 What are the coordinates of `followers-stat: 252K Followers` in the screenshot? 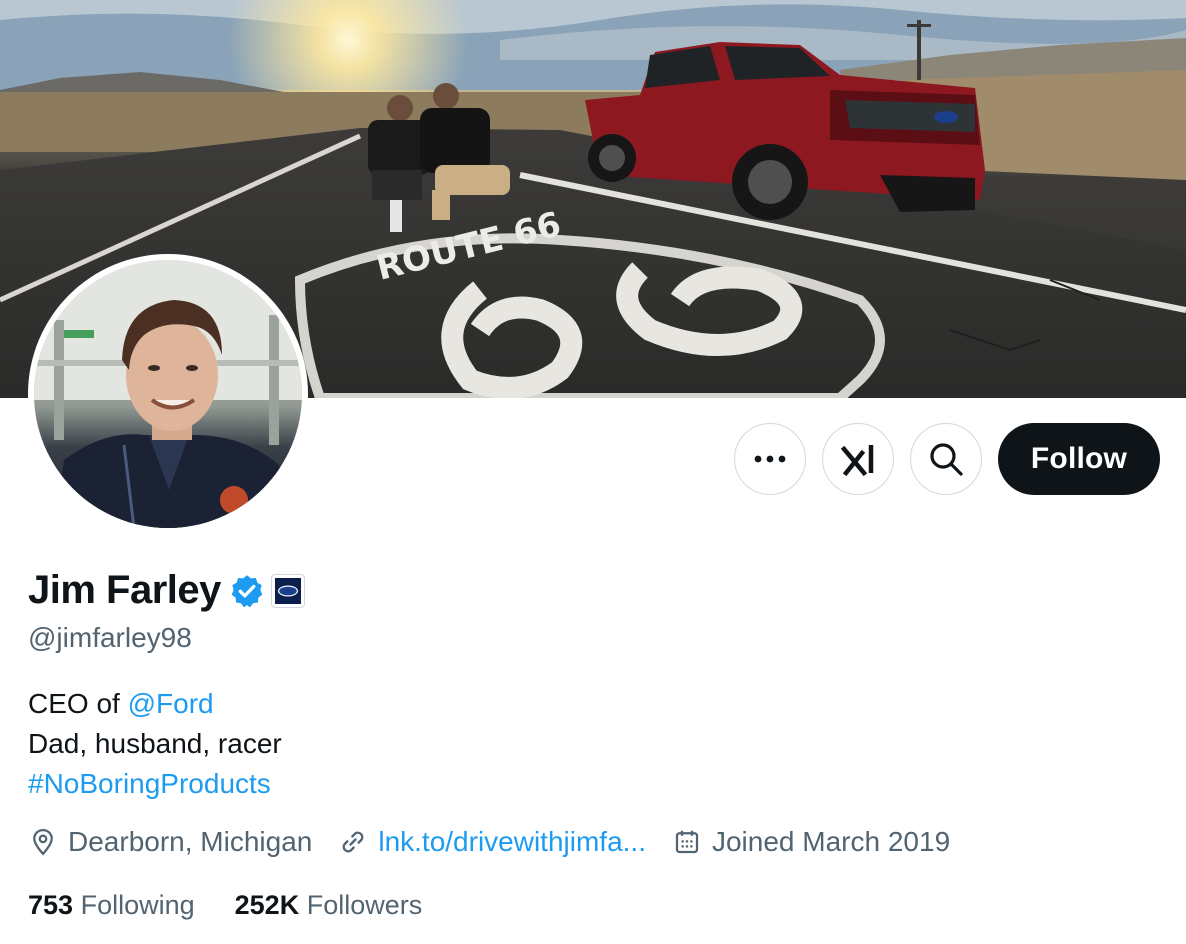 It's located at (329, 905).